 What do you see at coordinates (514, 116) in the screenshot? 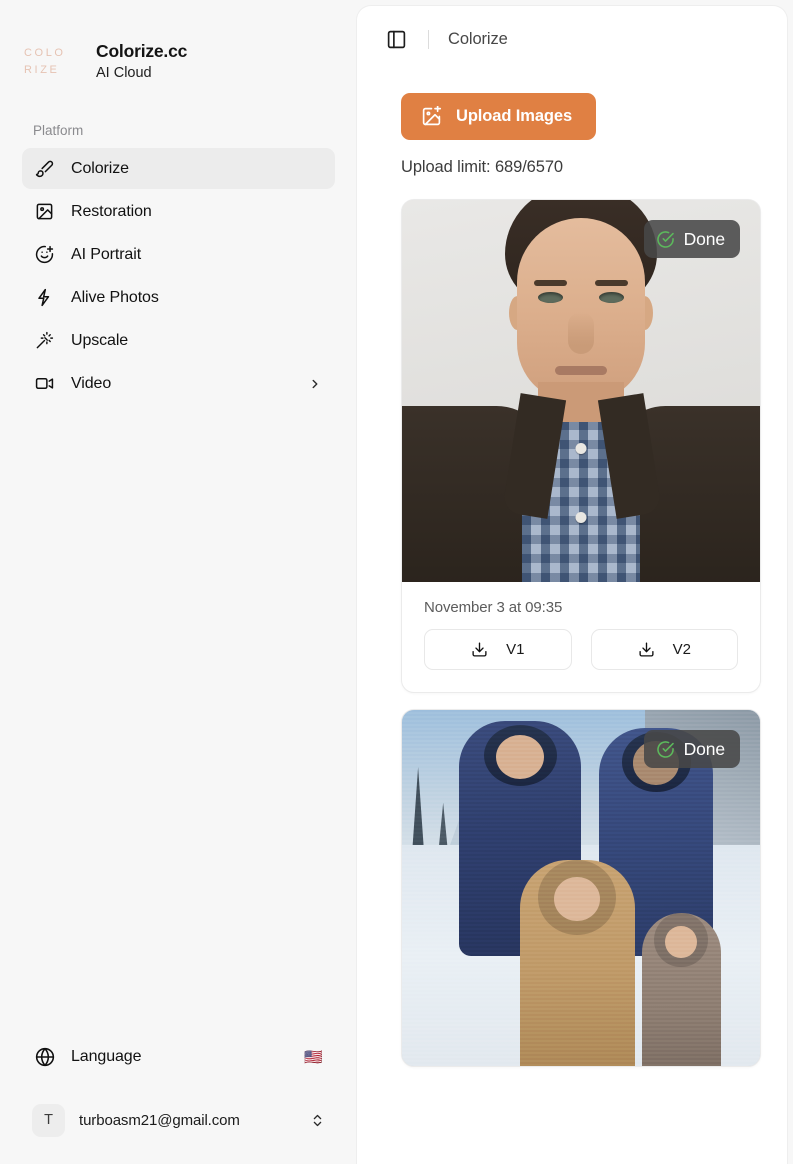
I see `upload-button-label: Upload Images` at bounding box center [514, 116].